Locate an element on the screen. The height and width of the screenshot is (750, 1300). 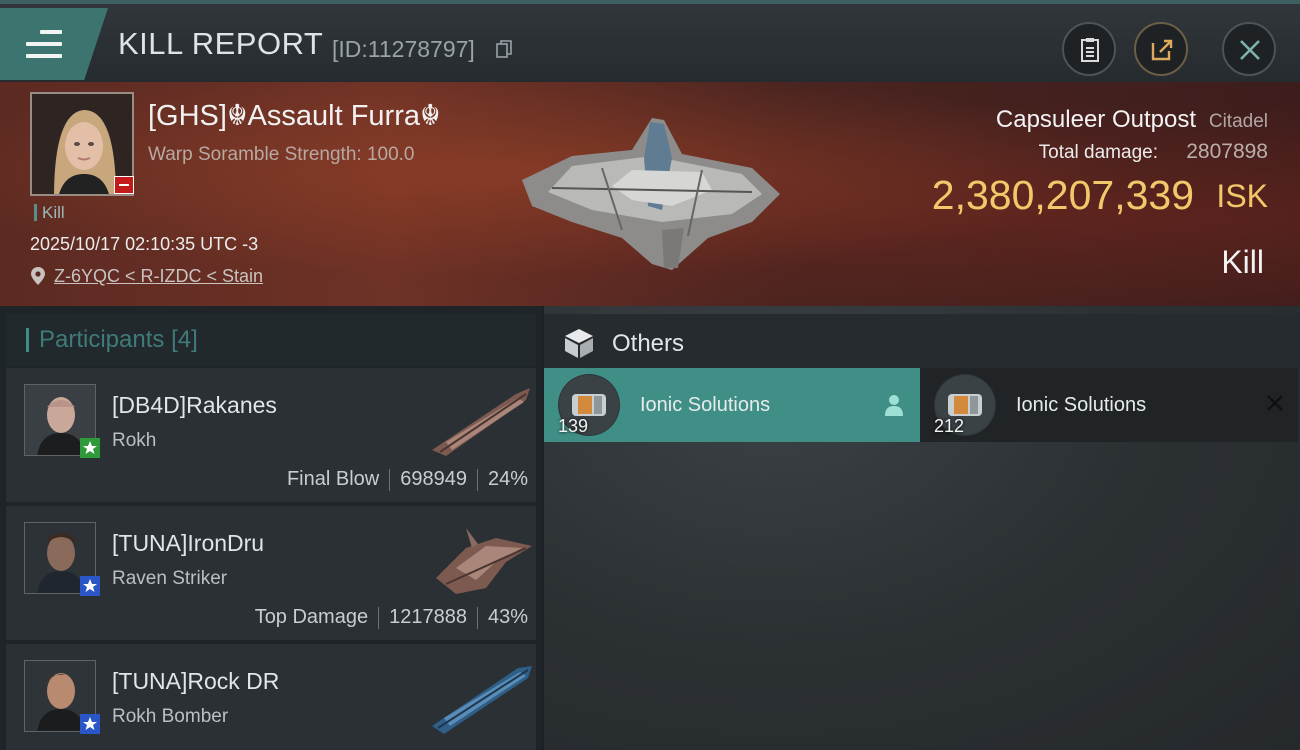
cube-icon is located at coordinates (579, 343).